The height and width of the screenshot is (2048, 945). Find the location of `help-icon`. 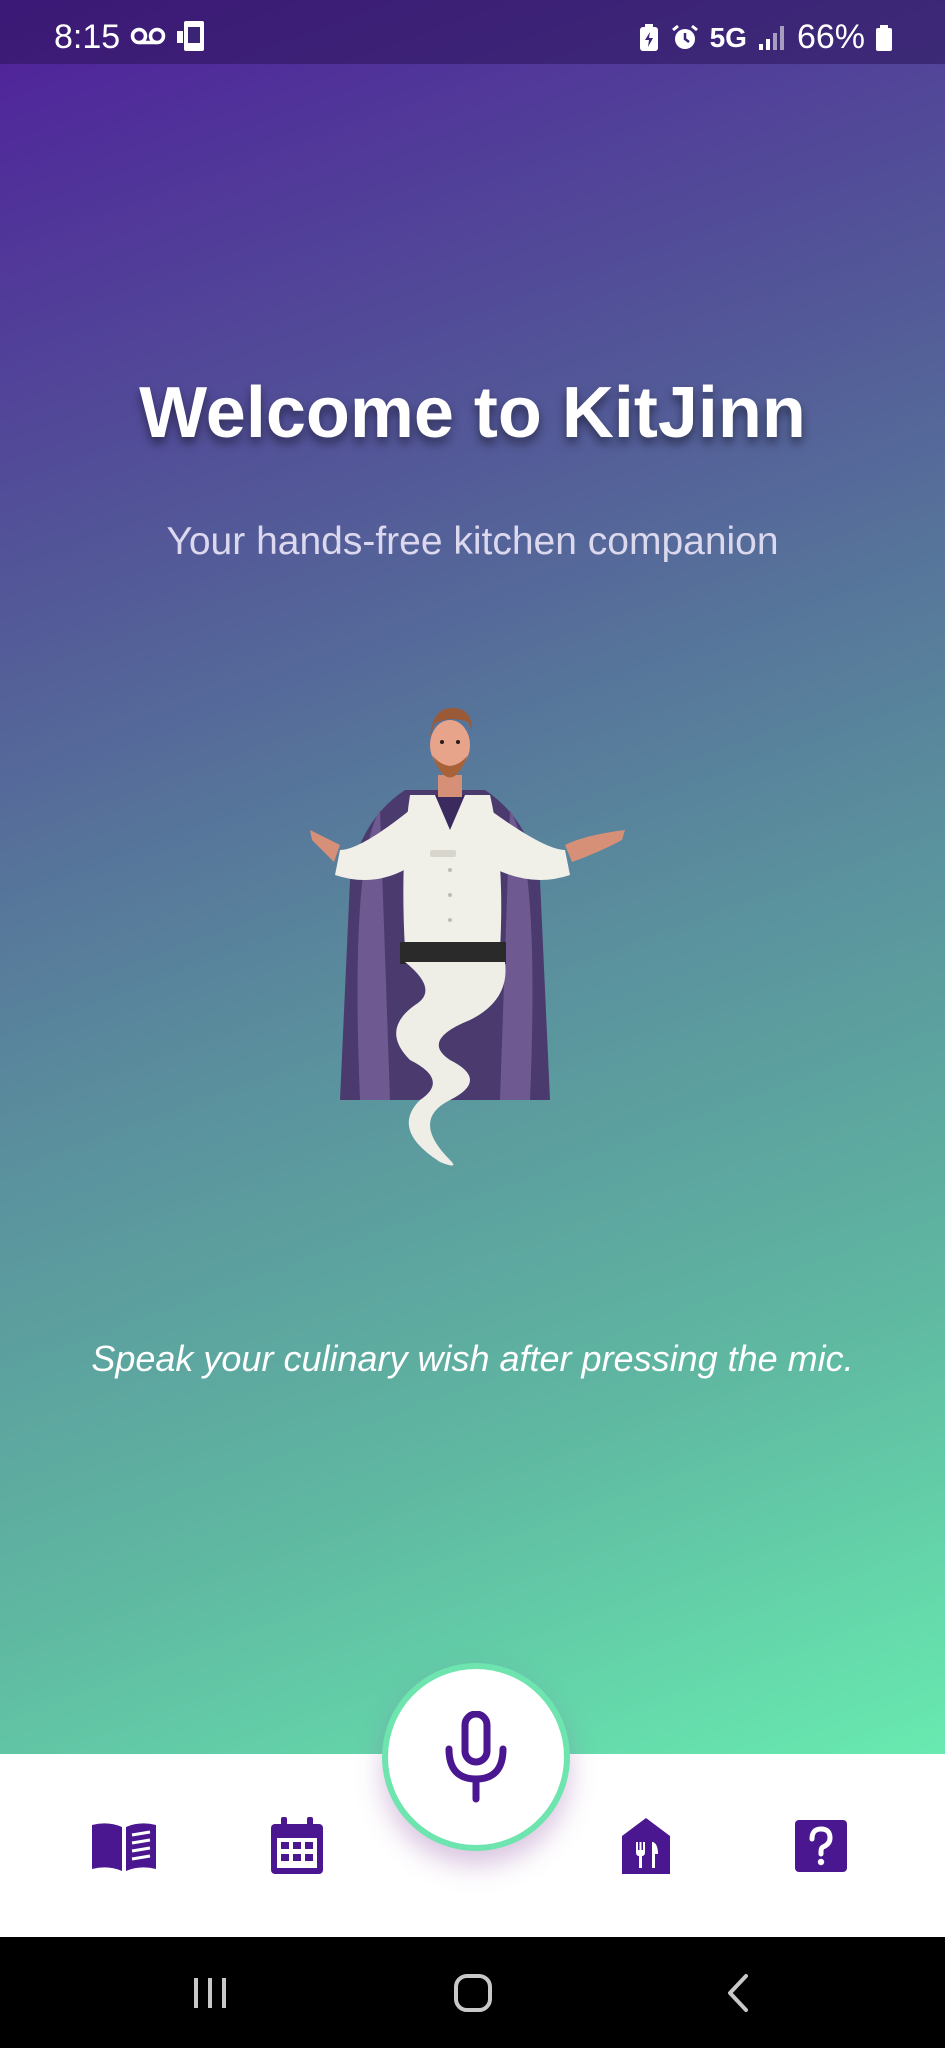

help-icon is located at coordinates (821, 1846).